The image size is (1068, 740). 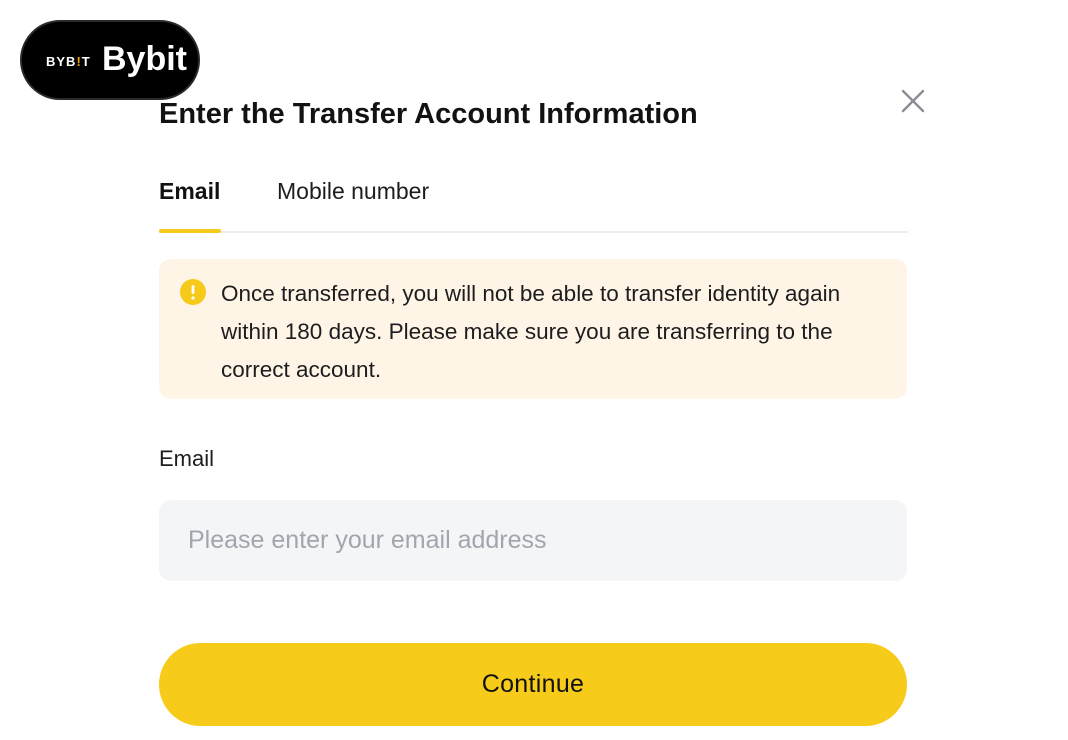 I want to click on brand-name: Bybit, so click(x=144, y=59).